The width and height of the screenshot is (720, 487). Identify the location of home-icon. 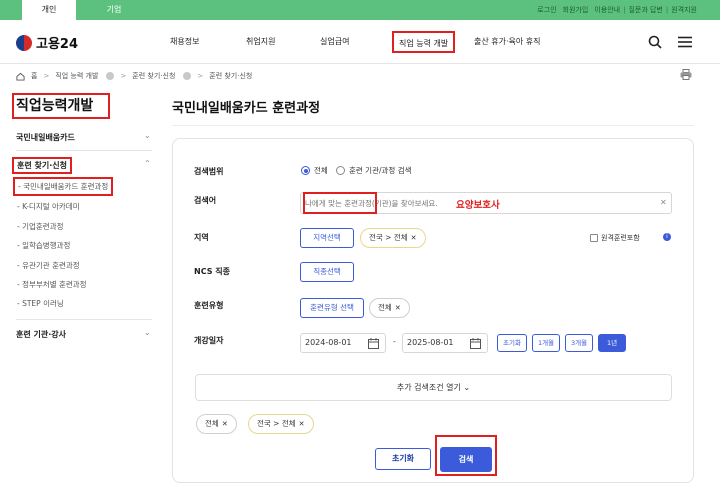
(20, 76).